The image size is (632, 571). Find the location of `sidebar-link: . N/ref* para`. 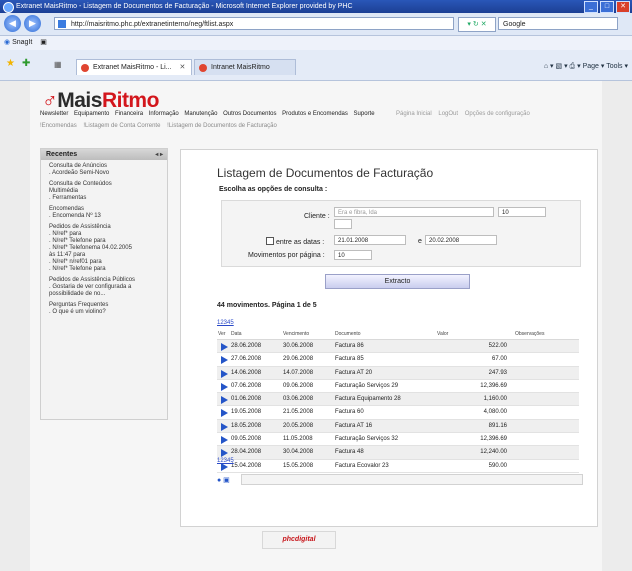

sidebar-link: . N/ref* para is located at coordinates (105, 234).